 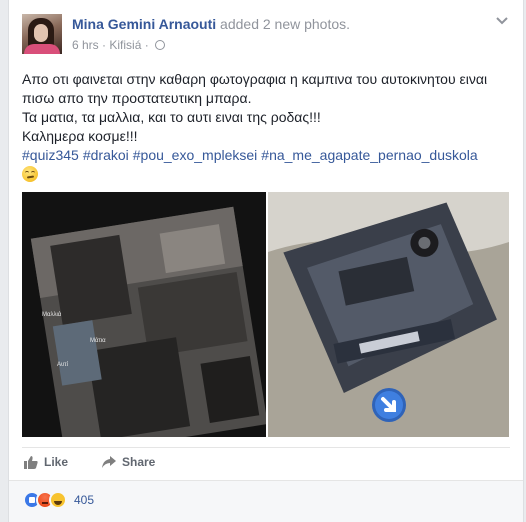 What do you see at coordinates (52, 314) in the screenshot?
I see `photo-label: Μαλλιά` at bounding box center [52, 314].